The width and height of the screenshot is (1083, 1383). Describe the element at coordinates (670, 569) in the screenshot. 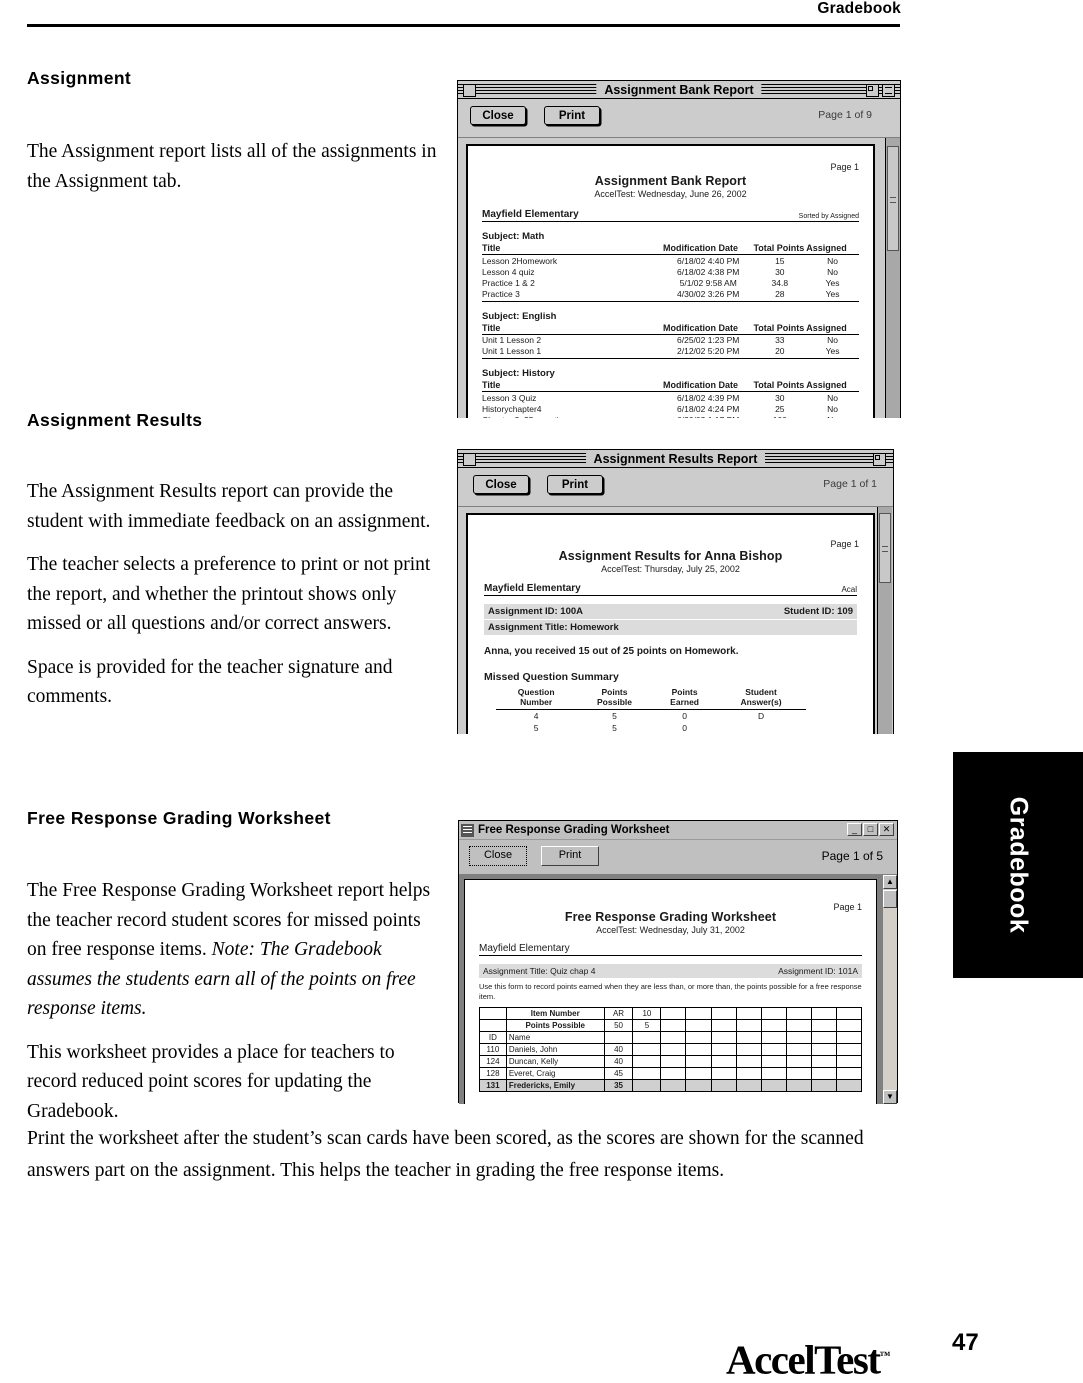

I see `report-subtitle: AccelTest: Thursday, July 25, 2002` at that location.